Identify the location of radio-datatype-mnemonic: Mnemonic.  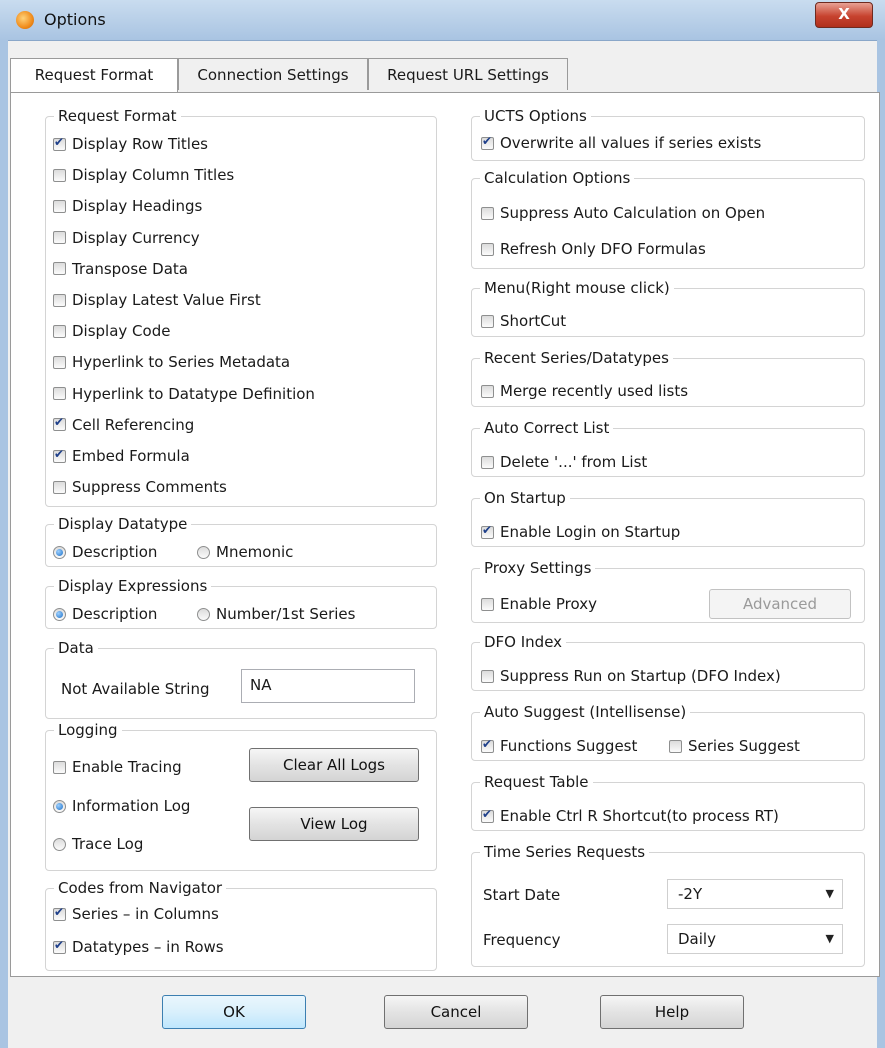
(245, 552).